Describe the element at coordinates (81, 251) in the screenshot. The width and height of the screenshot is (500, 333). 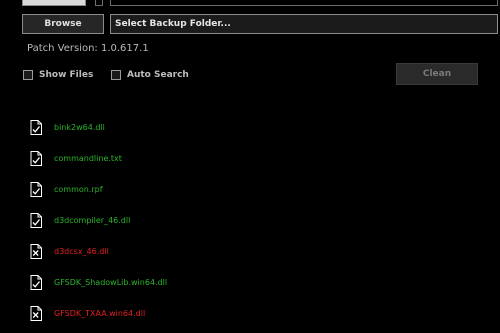
I see `file-name: d3dcsx_46.dll` at that location.